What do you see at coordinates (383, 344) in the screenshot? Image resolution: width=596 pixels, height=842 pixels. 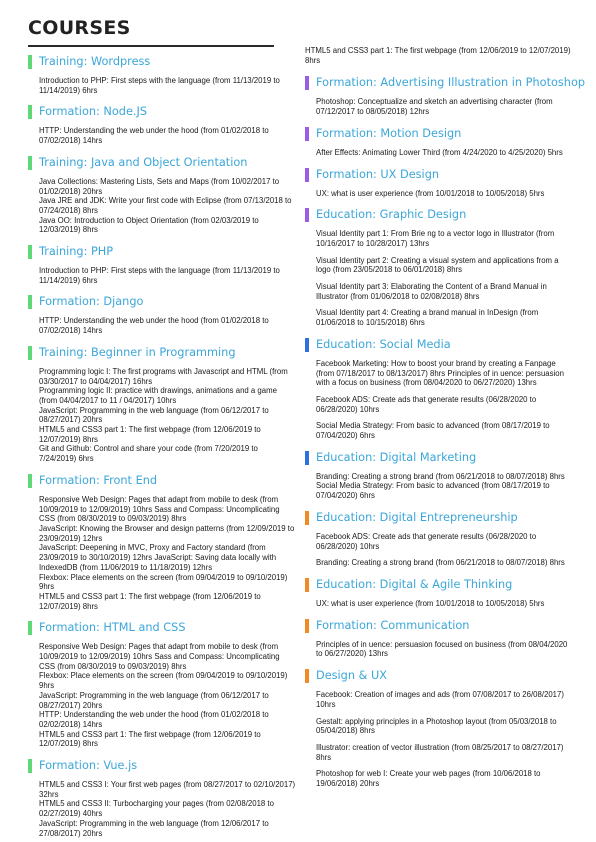 I see `section-title: Education: Social Media` at bounding box center [383, 344].